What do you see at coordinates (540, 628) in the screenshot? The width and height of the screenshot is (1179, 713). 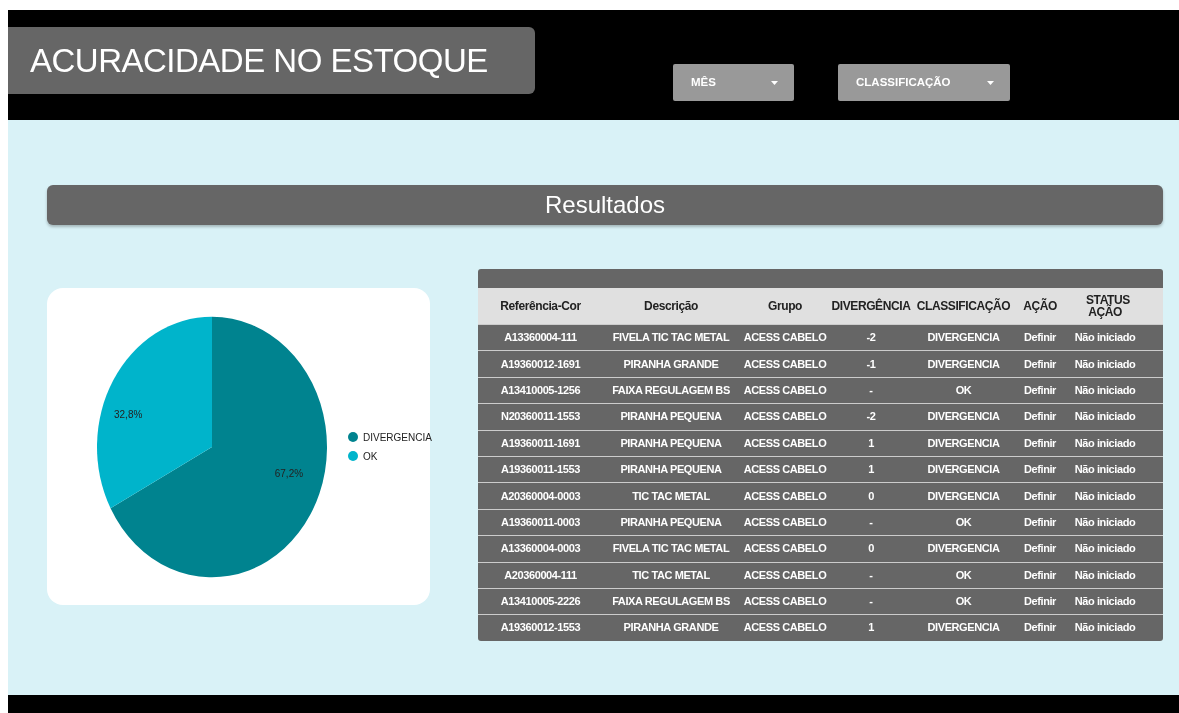 I see `table-cell-text: A19360012-1553` at bounding box center [540, 628].